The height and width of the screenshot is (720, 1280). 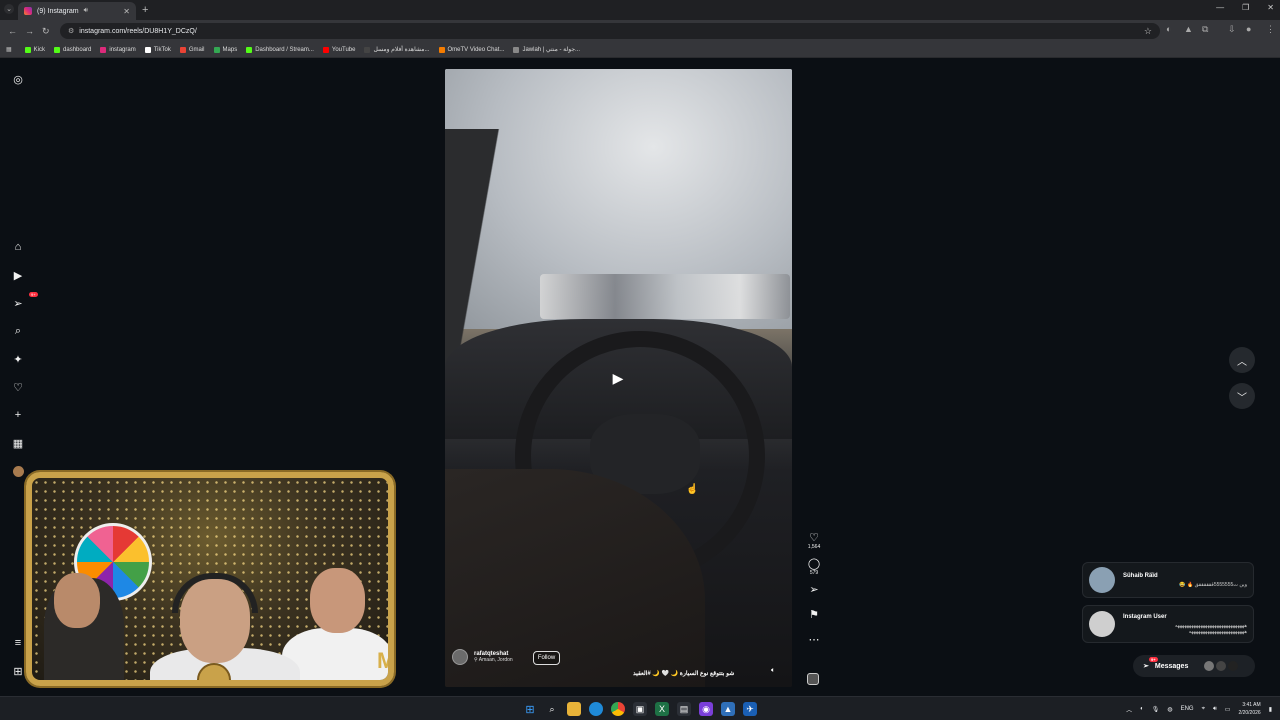 I want to click on audio-thumbnail, so click(x=813, y=679).